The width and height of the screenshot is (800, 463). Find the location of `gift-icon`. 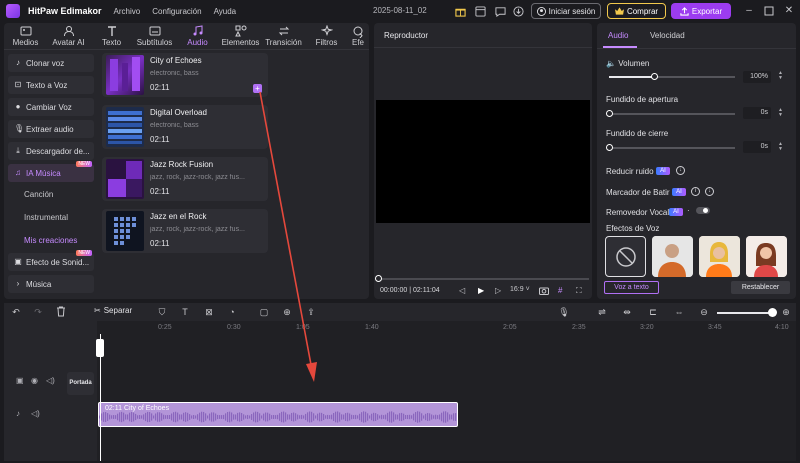

gift-icon is located at coordinates (460, 11).